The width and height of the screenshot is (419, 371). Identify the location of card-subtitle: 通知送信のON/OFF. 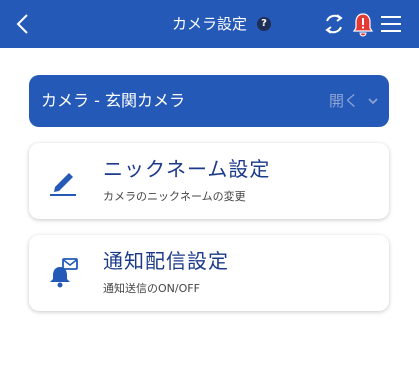
(151, 288).